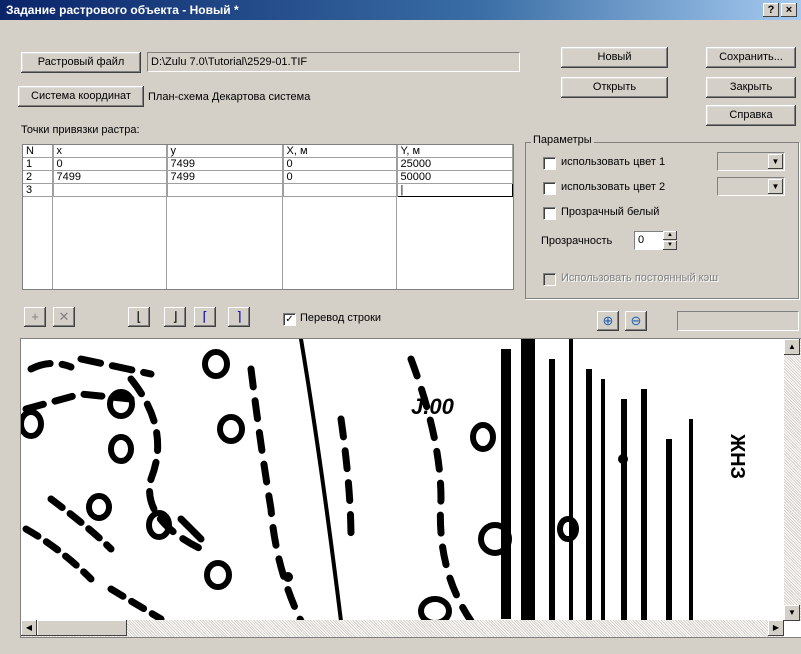 This screenshot has height=654, width=801. Describe the element at coordinates (455, 164) in the screenshot. I see `table-cell: 25000` at that location.